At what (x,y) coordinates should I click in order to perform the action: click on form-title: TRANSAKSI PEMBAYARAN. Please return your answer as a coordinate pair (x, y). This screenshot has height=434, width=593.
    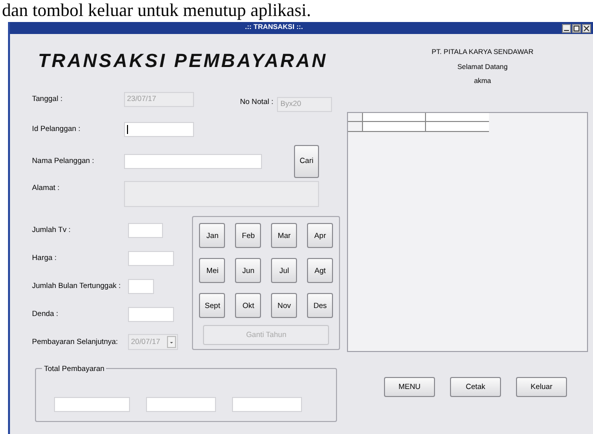
    Looking at the image, I should click on (183, 62).